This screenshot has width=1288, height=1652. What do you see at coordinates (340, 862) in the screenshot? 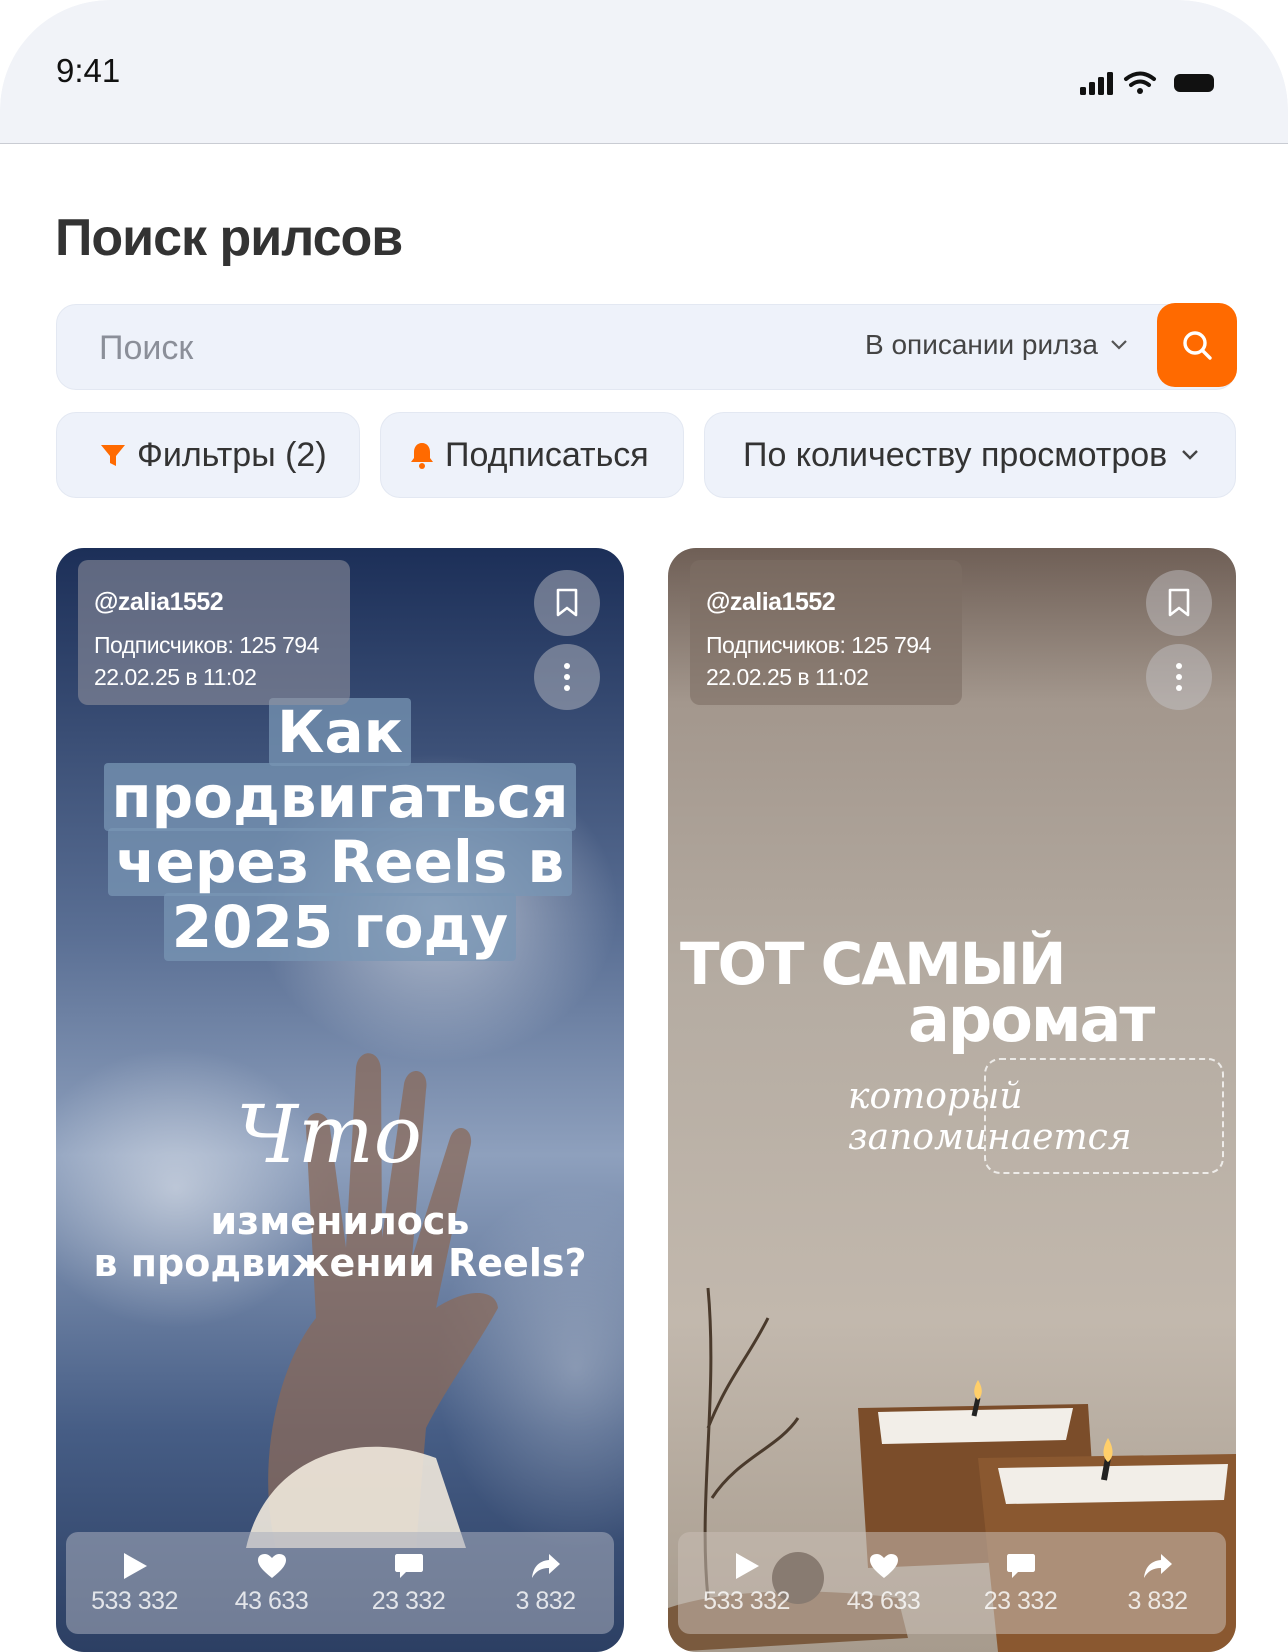
I see `cover-title-line: через Reels в` at bounding box center [340, 862].